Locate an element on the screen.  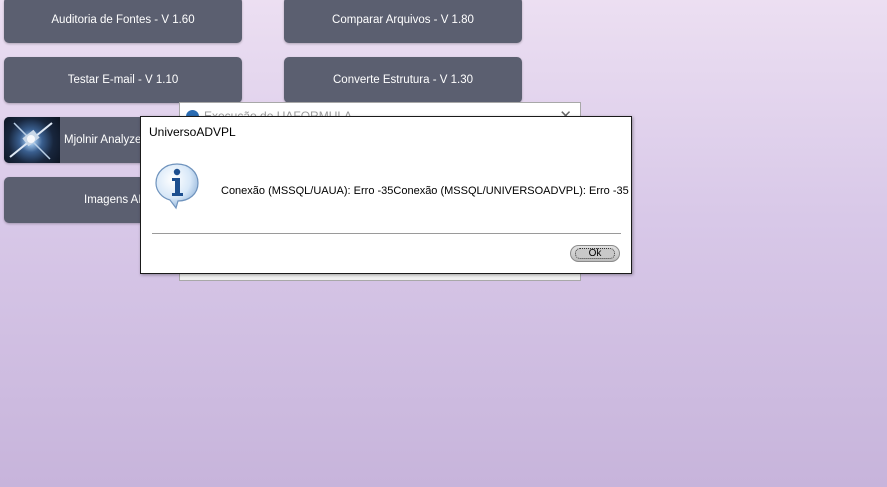
auditoria-fontes-button: Auditoria de Fontes - V 1.60 is located at coordinates (123, 21).